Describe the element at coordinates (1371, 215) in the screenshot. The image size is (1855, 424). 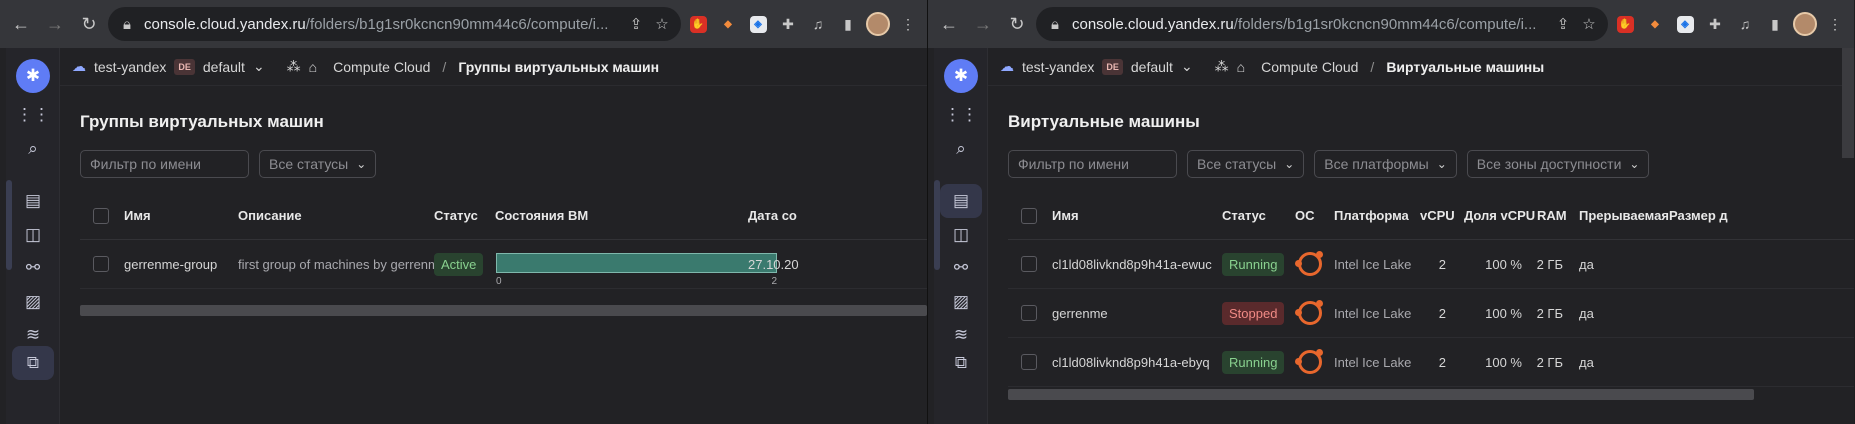
I see `header-platform: Платформа` at that location.